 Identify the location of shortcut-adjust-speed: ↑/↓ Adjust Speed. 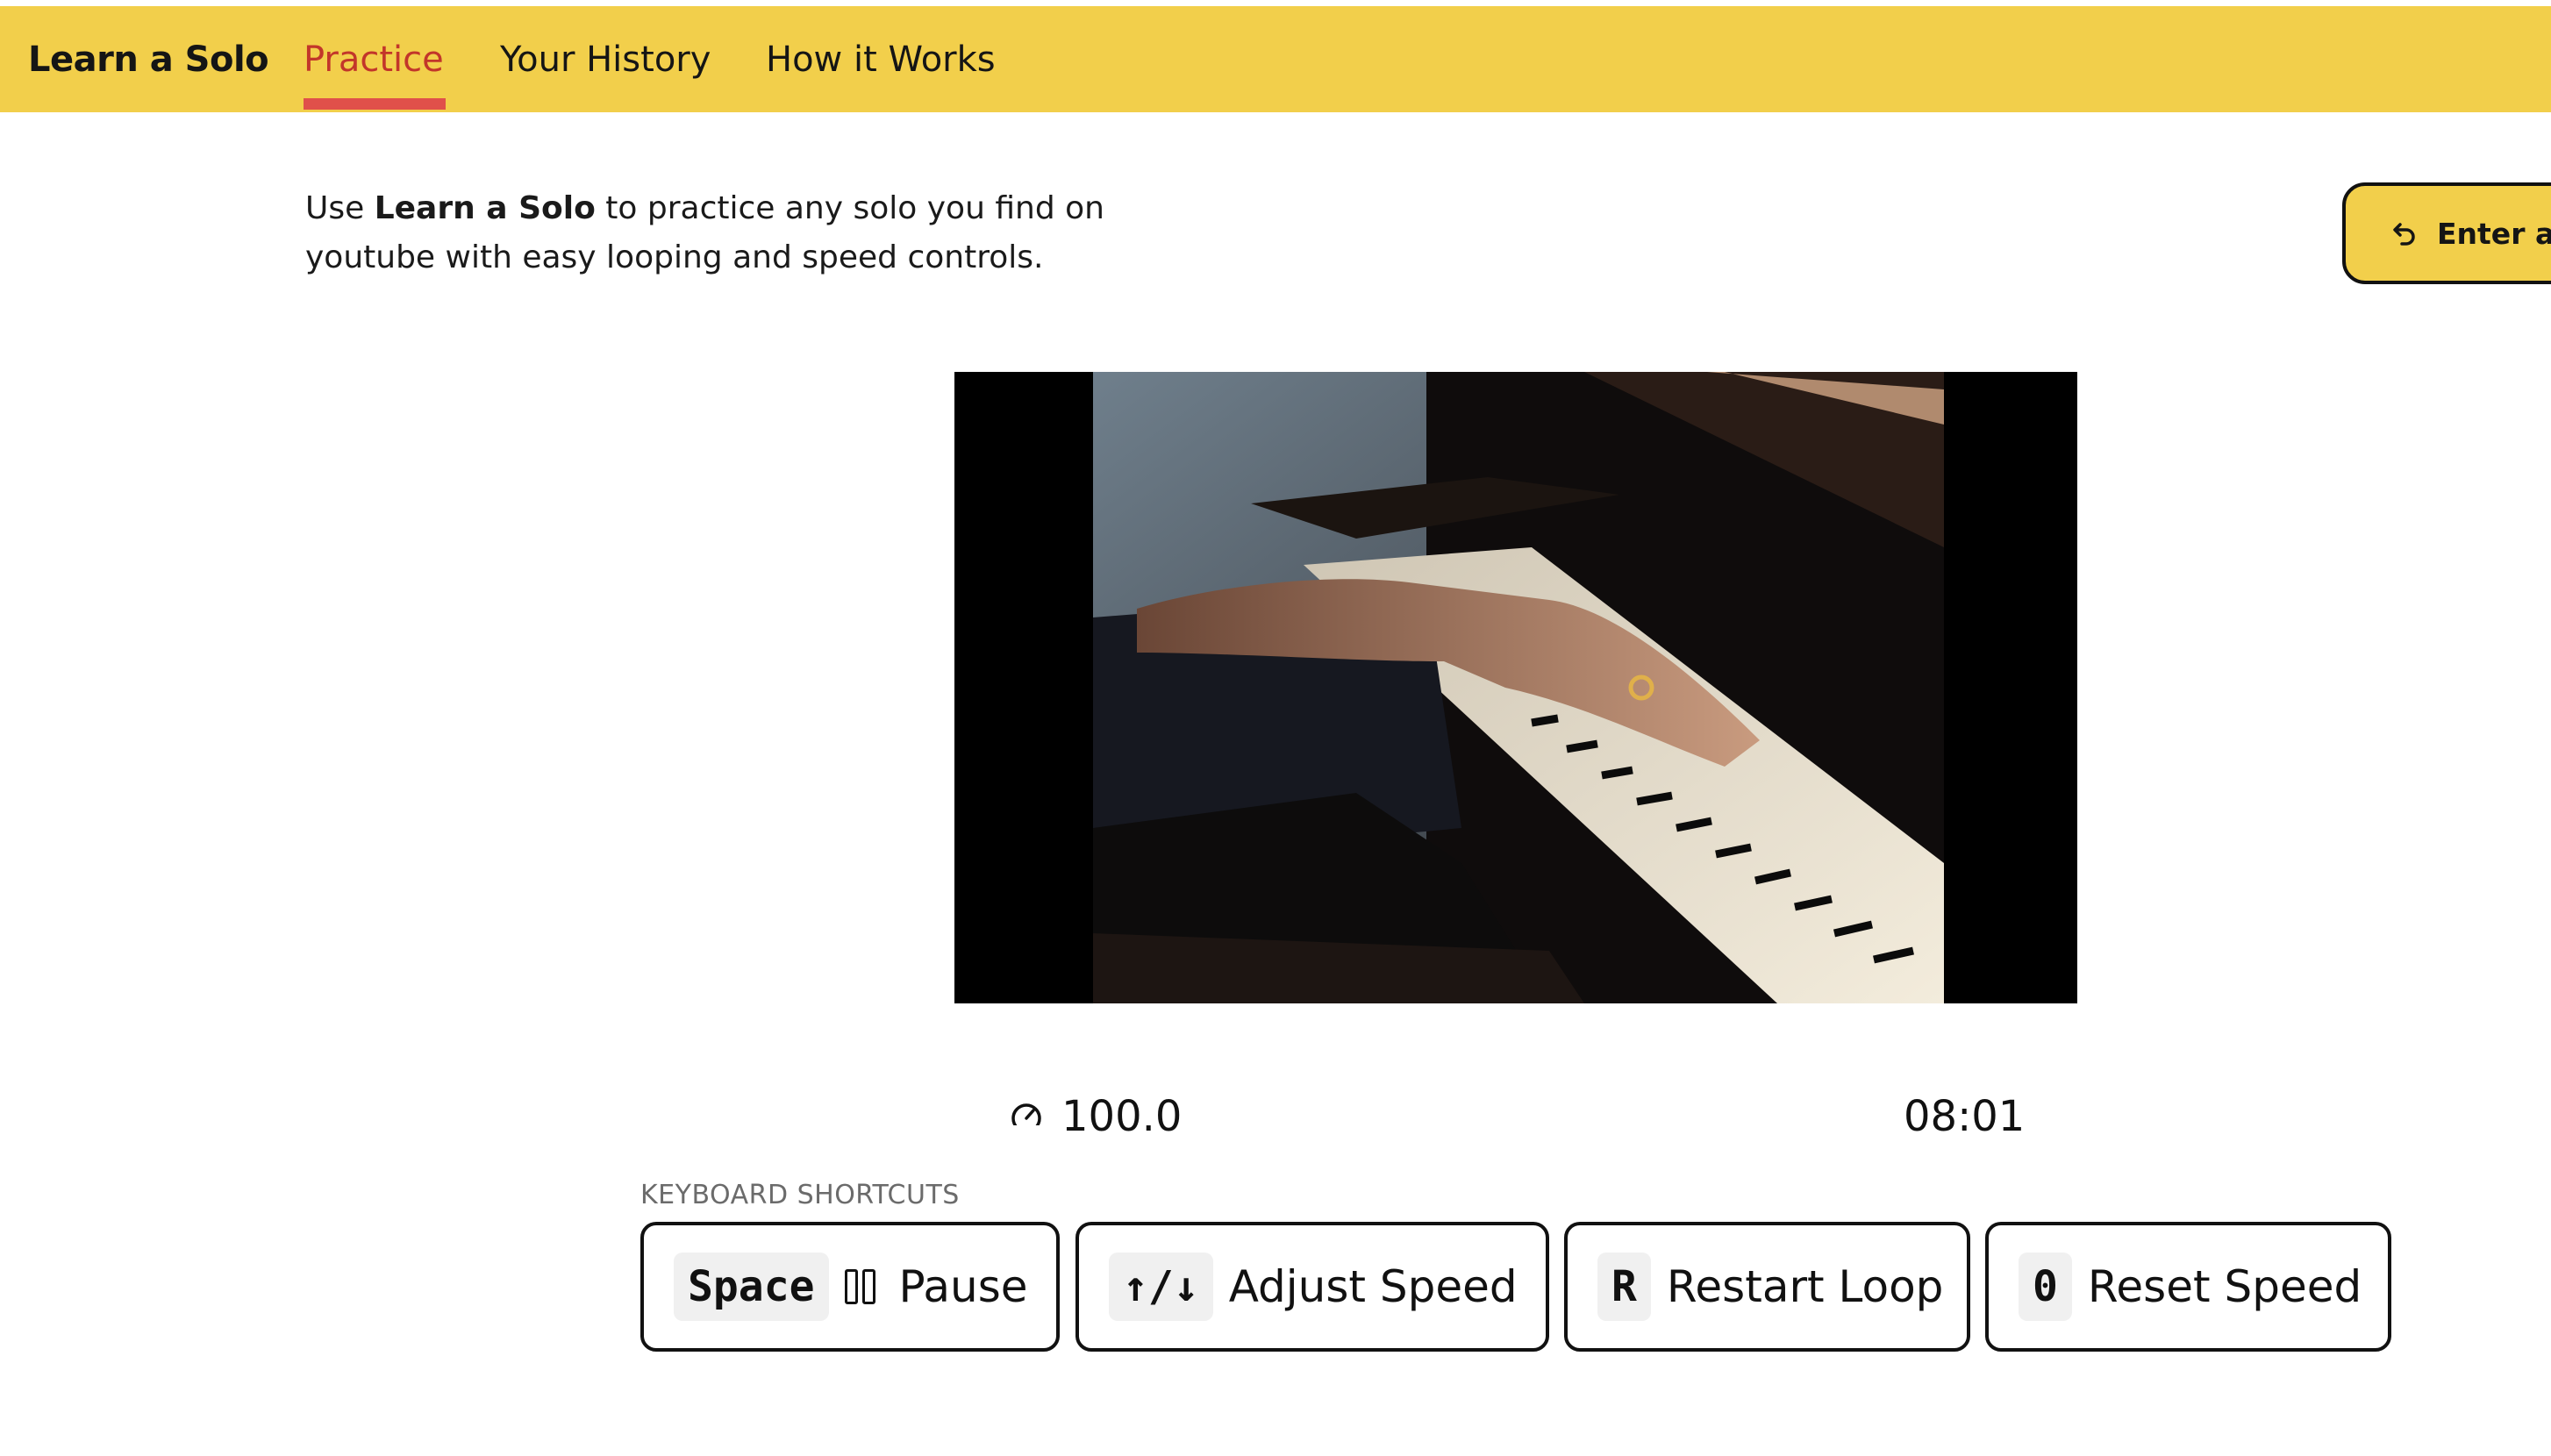
(1312, 1287).